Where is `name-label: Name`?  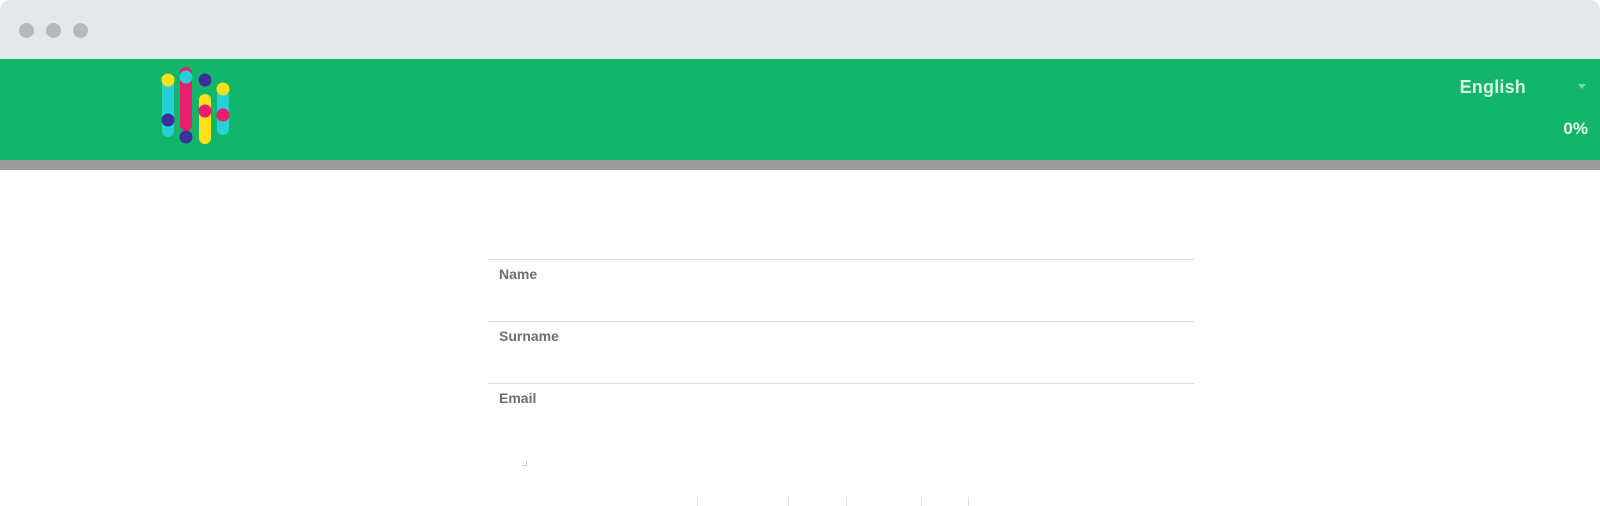 name-label: Name is located at coordinates (518, 274).